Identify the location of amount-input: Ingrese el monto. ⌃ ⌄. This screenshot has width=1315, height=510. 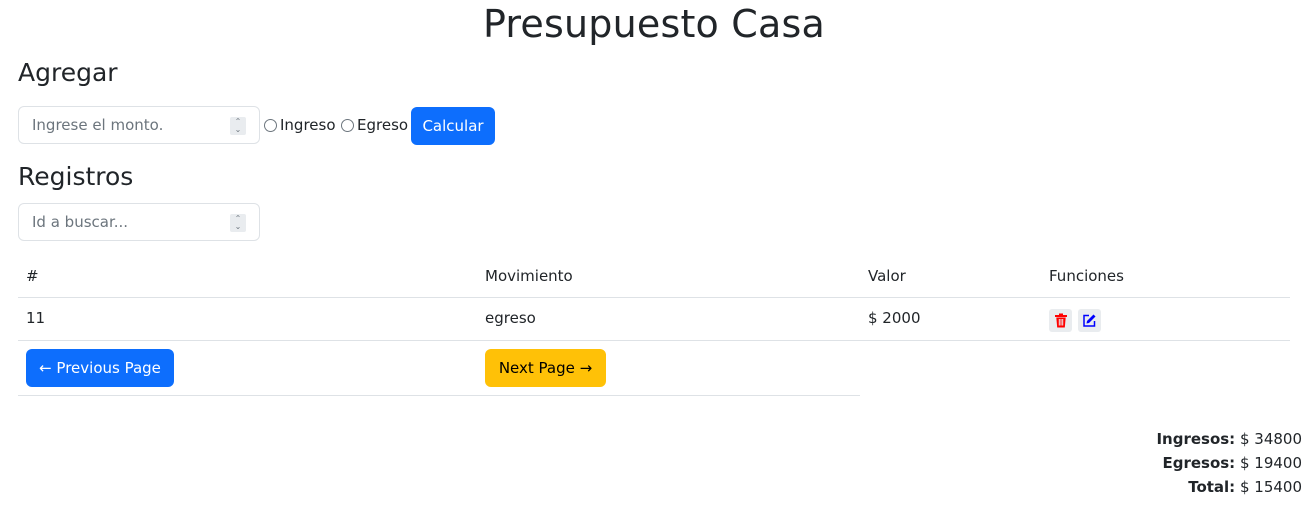
(139, 125).